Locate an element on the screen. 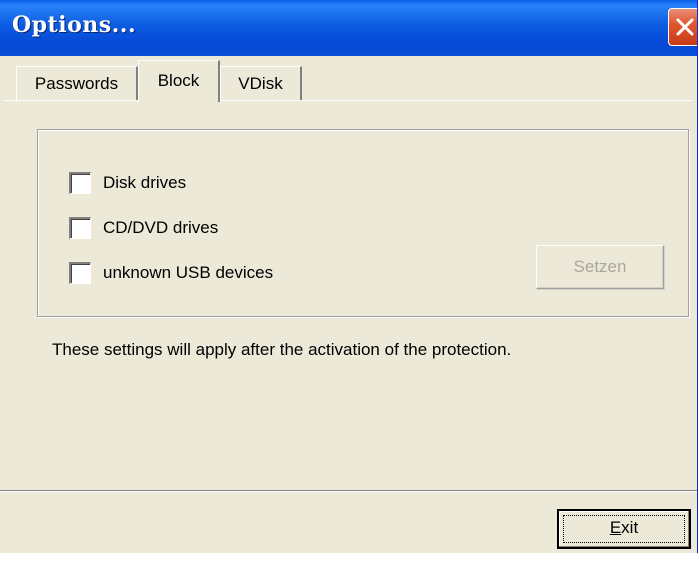 This screenshot has height=569, width=699. exit-button: Exit is located at coordinates (624, 529).